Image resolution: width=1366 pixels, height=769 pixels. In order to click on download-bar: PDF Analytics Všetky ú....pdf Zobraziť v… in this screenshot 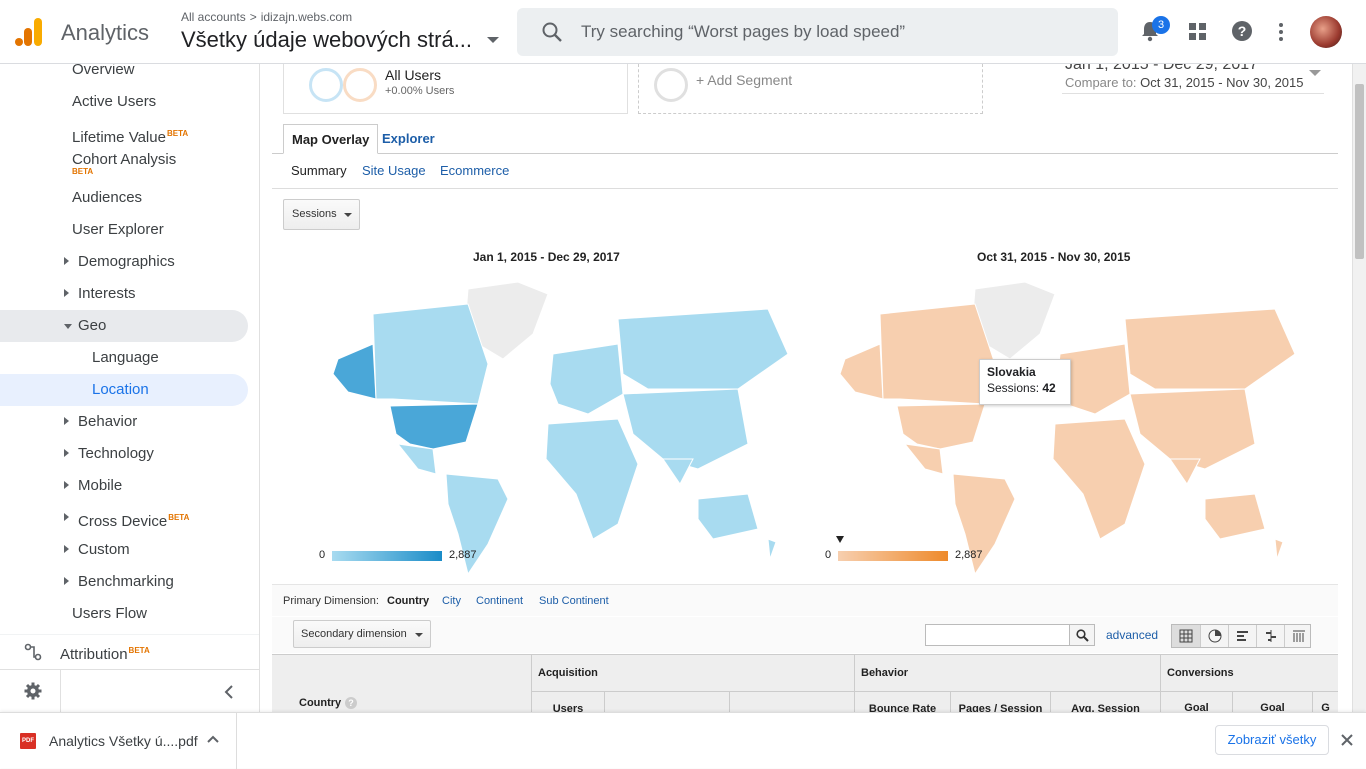, I will do `click(683, 740)`.